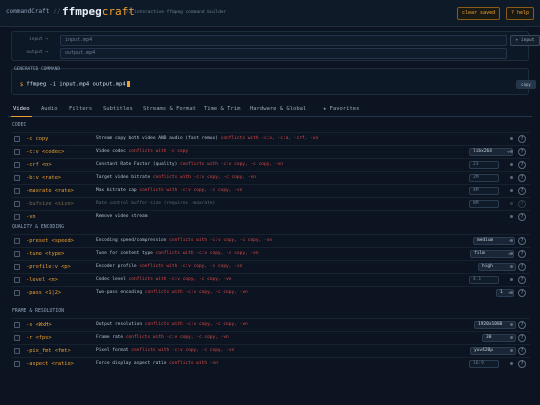 Image resolution: width=540 pixels, height=405 pixels. I want to click on option-input: 4.1, so click(484, 279).